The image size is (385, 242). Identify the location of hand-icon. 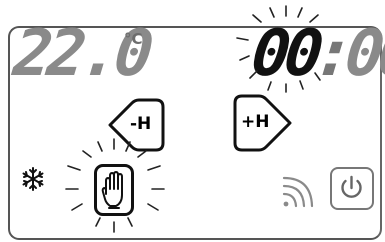
(112, 190).